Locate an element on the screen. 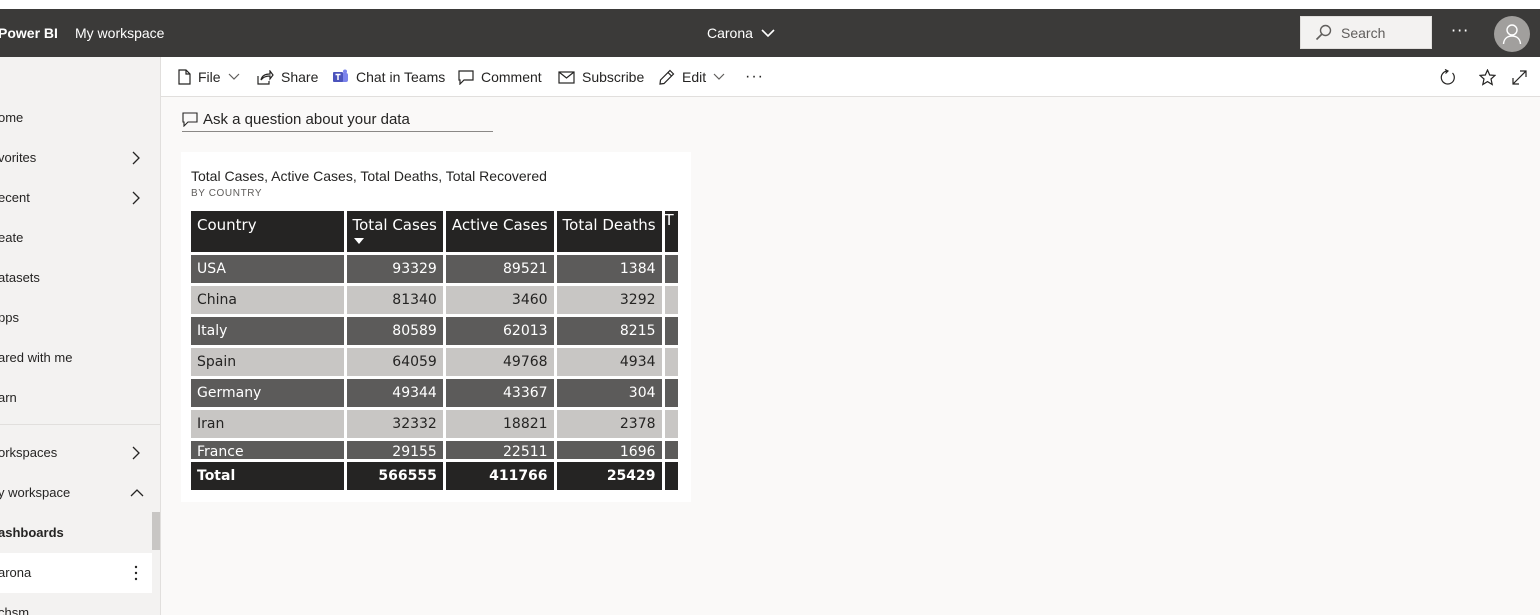 The width and height of the screenshot is (1540, 615). file-menu-button: File is located at coordinates (209, 77).